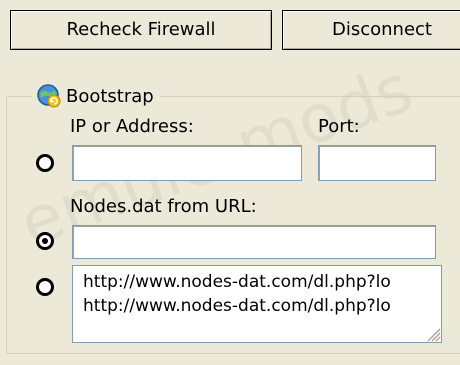 This screenshot has height=365, width=460. I want to click on port-label: Port:, so click(339, 126).